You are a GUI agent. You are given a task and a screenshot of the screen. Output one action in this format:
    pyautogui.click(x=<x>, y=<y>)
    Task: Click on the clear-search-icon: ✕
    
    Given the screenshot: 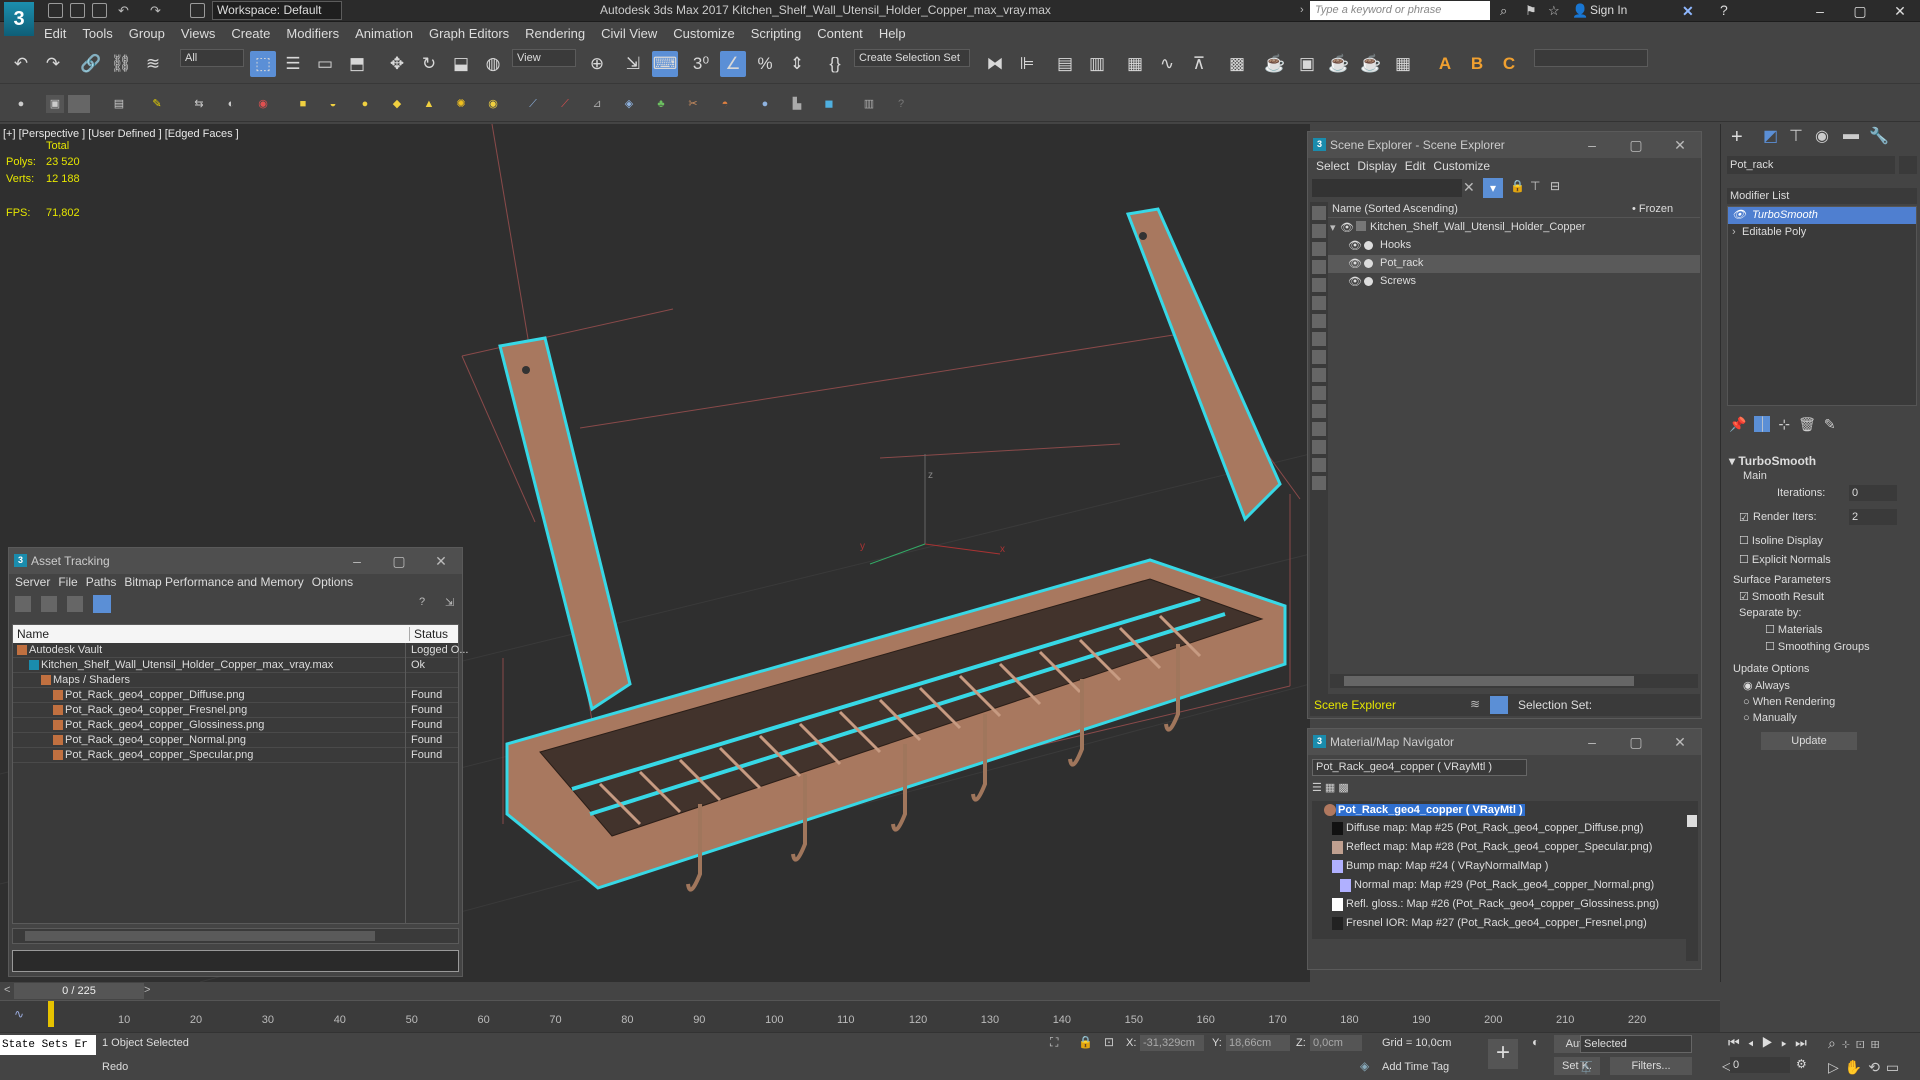 What is the action you would take?
    pyautogui.click(x=1469, y=187)
    